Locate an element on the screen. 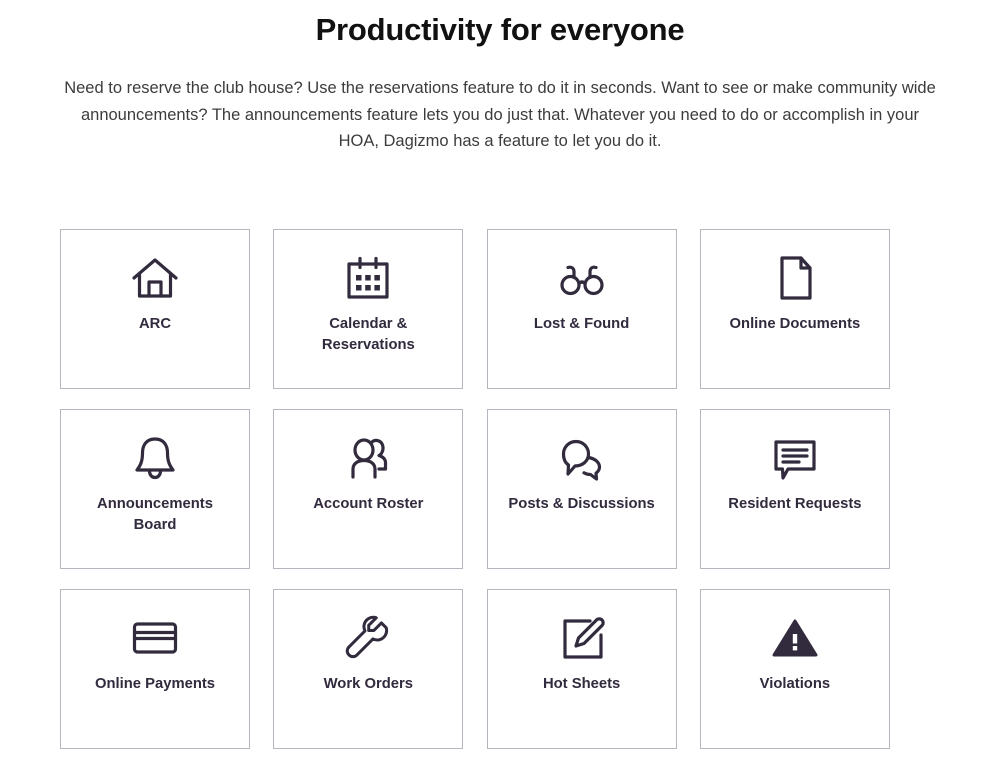 The width and height of the screenshot is (1000, 762). feature-card-resident-requests: Resident Requests is located at coordinates (794, 489).